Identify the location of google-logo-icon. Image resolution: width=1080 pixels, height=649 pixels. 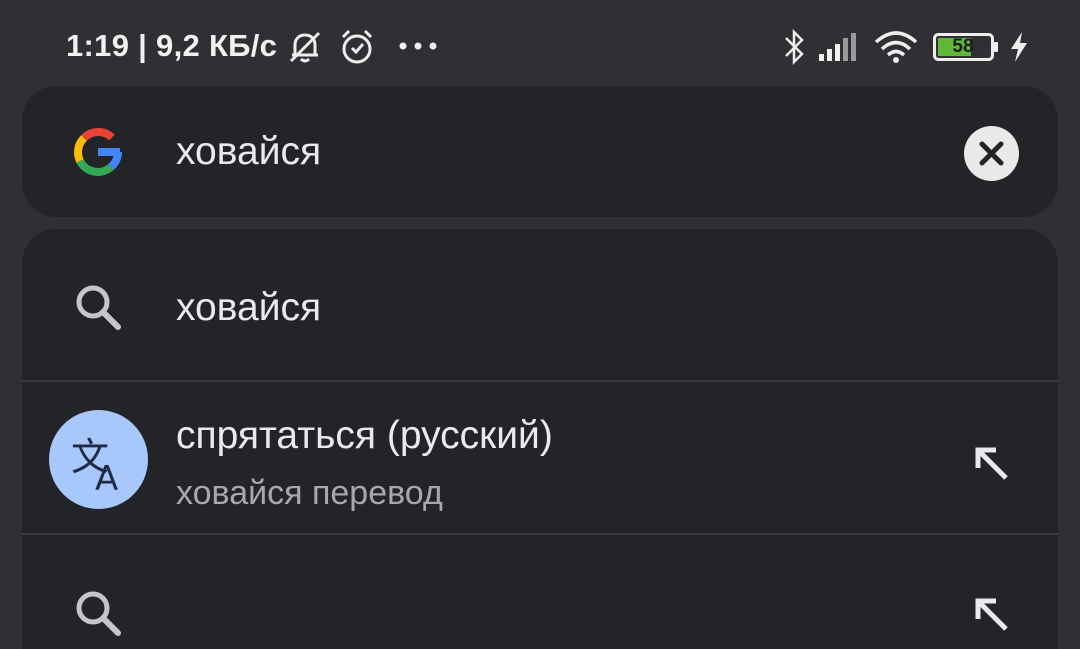
(98, 152).